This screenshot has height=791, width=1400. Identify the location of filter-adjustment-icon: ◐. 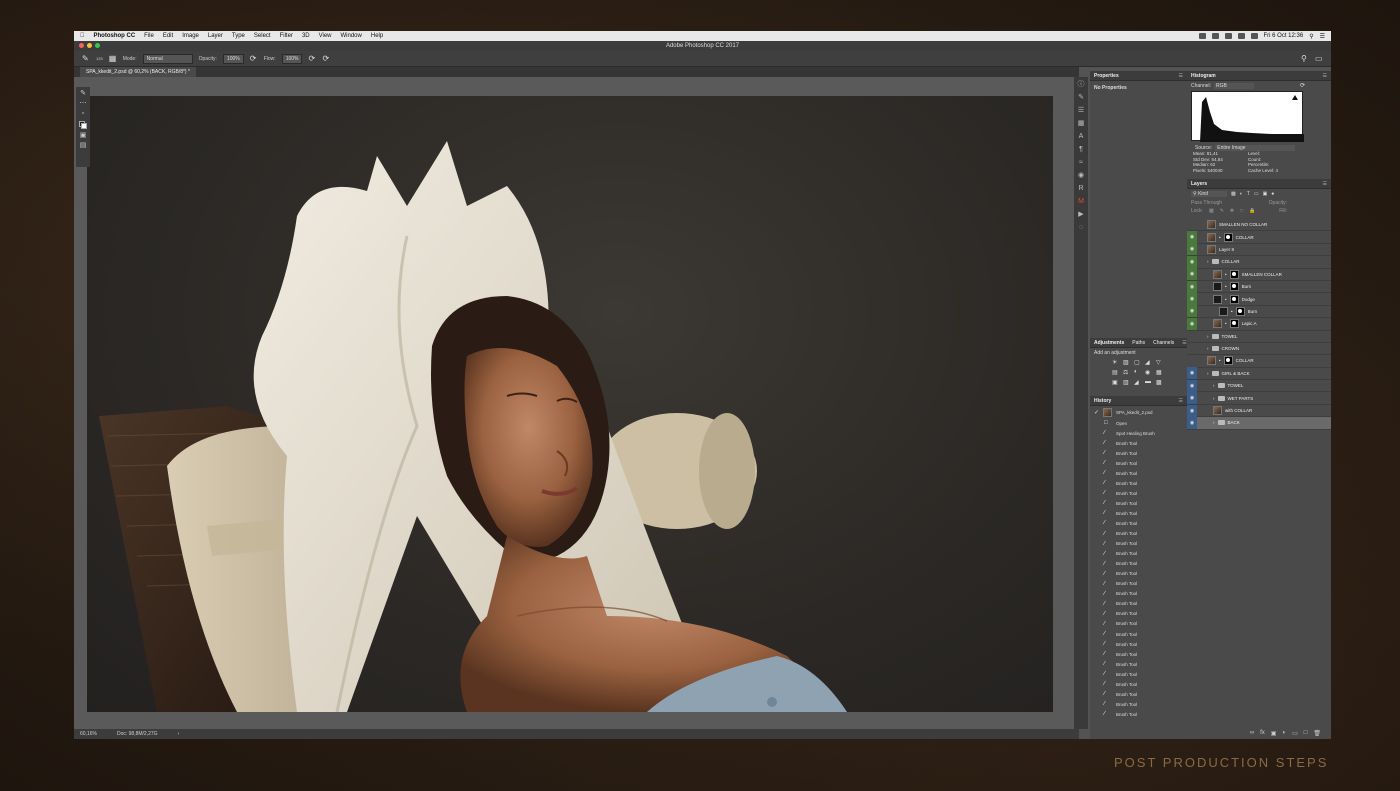
(1241, 194).